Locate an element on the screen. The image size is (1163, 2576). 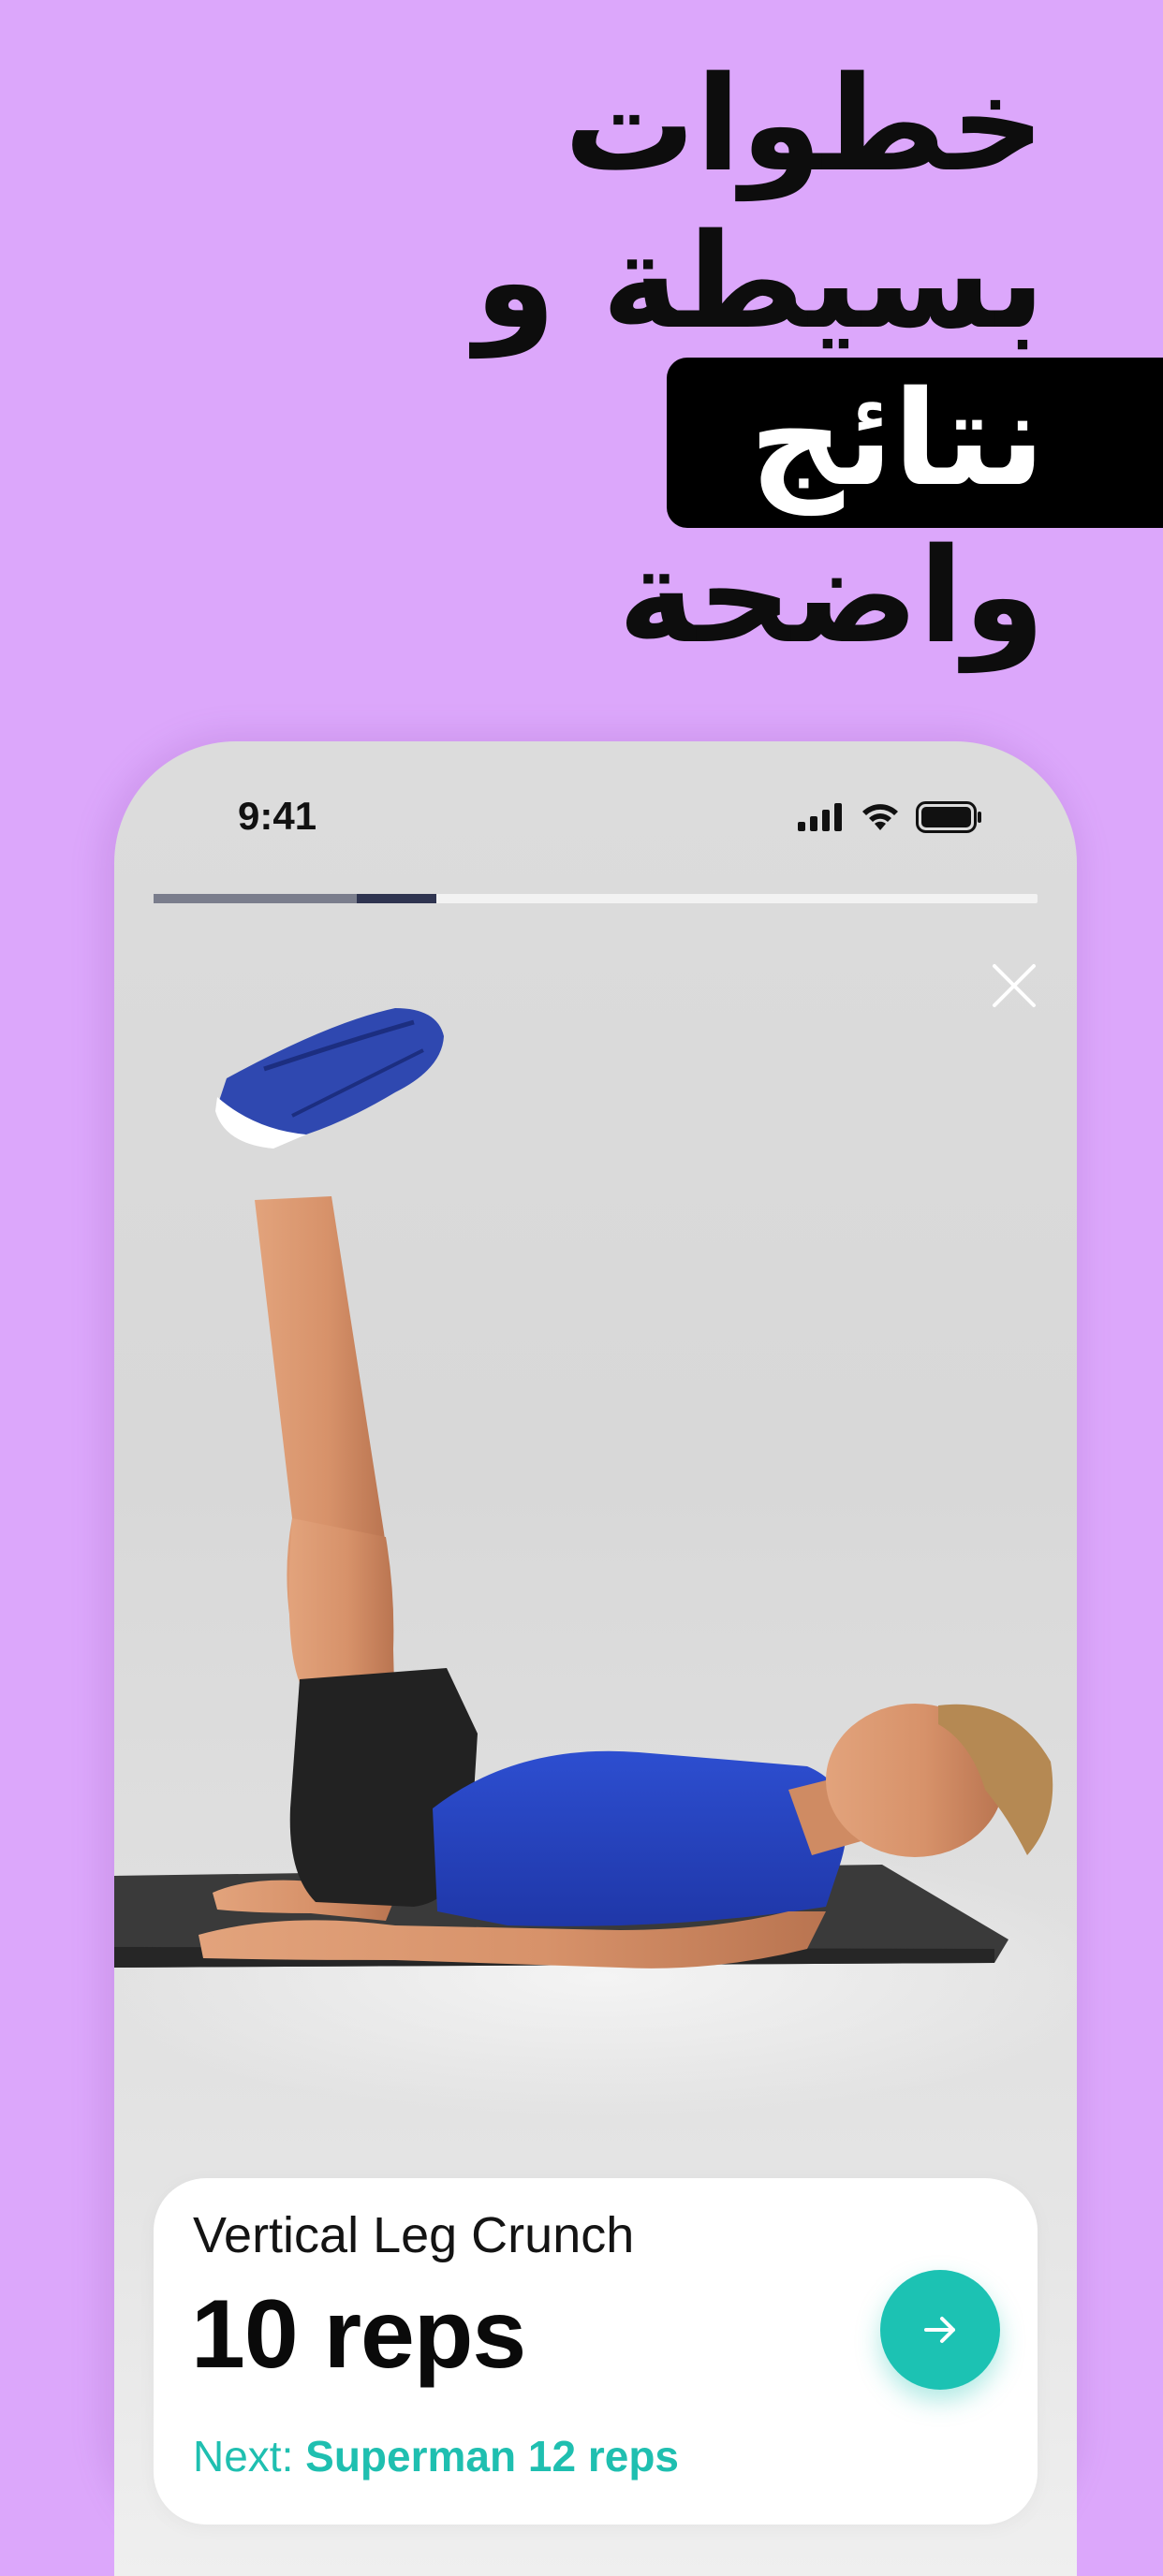
status-bar: 9:41 is located at coordinates (595, 811).